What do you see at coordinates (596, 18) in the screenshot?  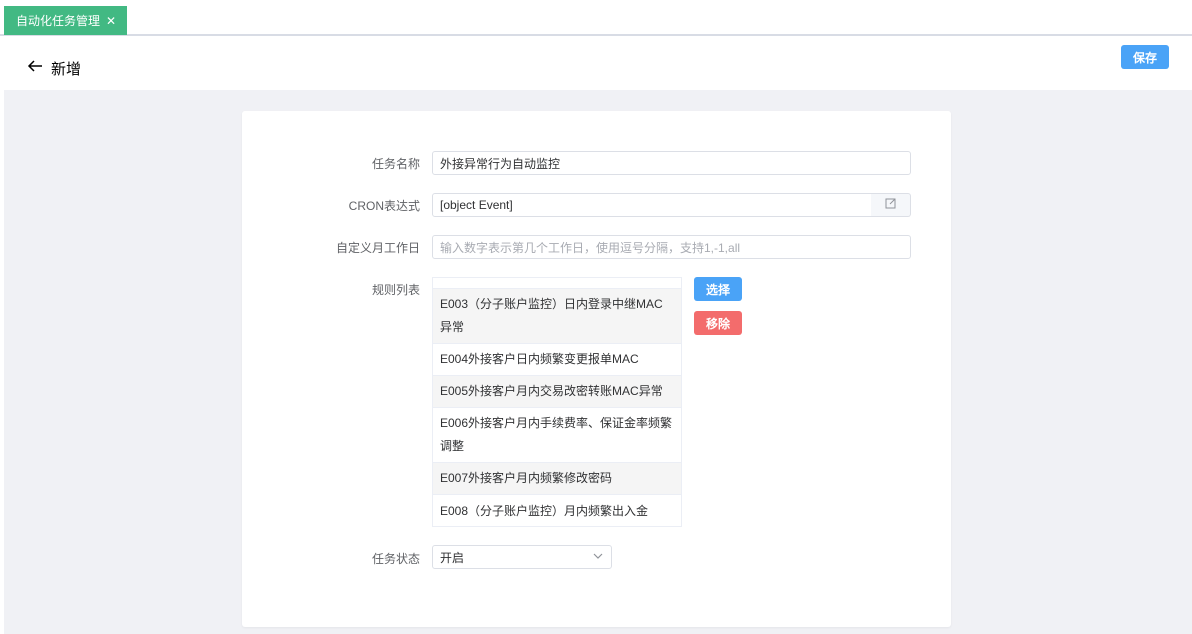 I see `tab-bar: 自动化任务管理 ✕` at bounding box center [596, 18].